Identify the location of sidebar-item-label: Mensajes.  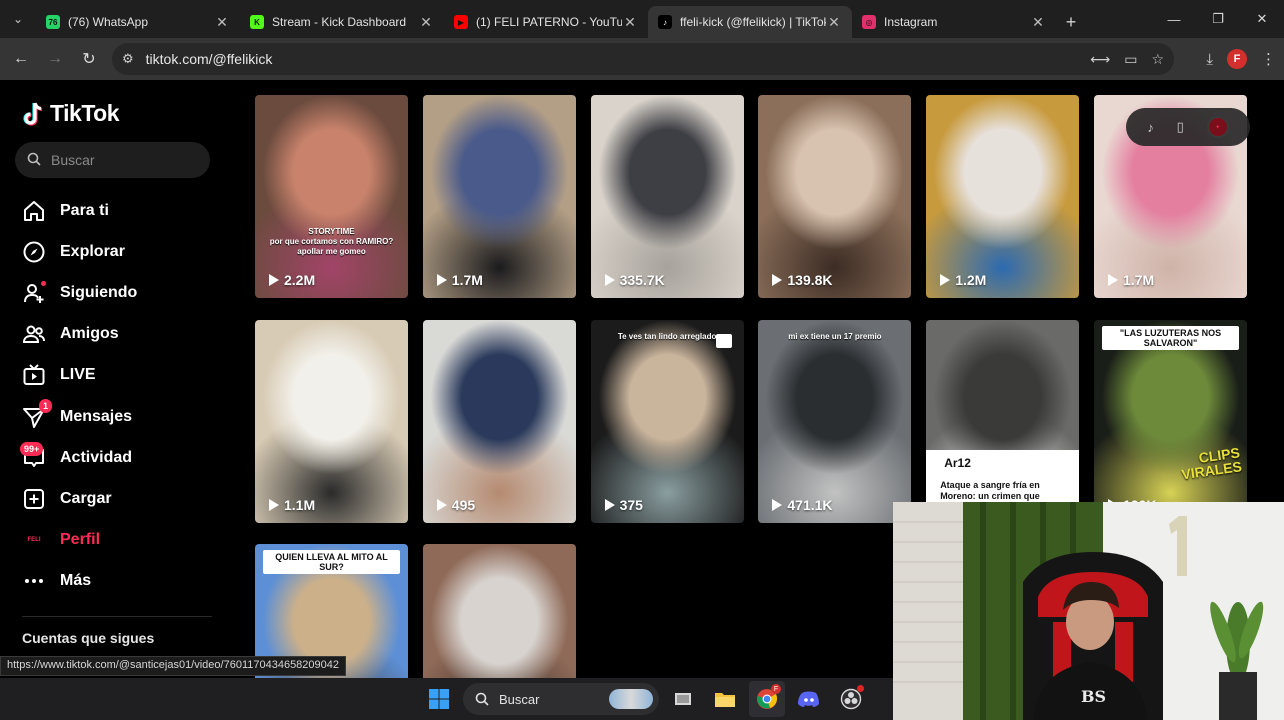
(96, 416).